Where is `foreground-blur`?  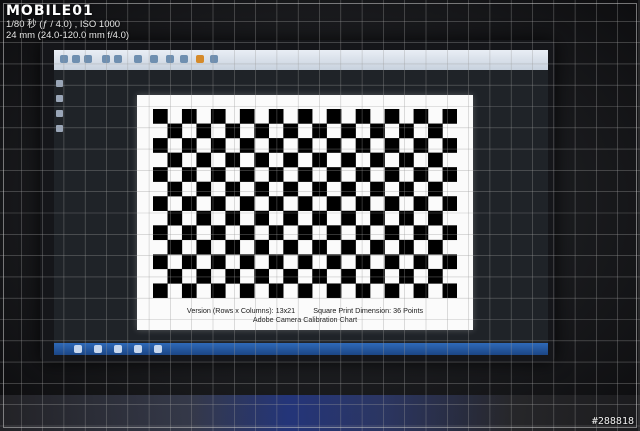 foreground-blur is located at coordinates (320, 413).